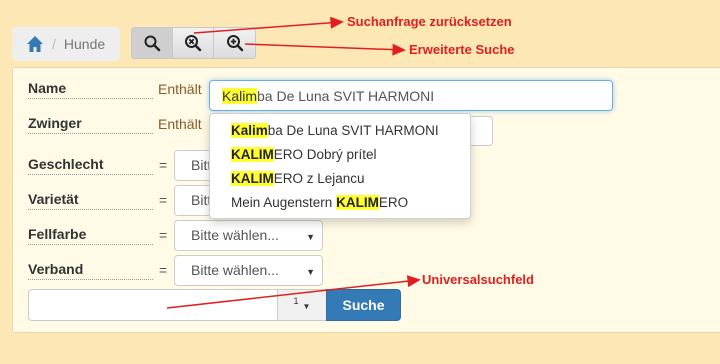 The width and height of the screenshot is (720, 364). I want to click on select-fellfarbe: Bitte wählen... ▼, so click(248, 235).